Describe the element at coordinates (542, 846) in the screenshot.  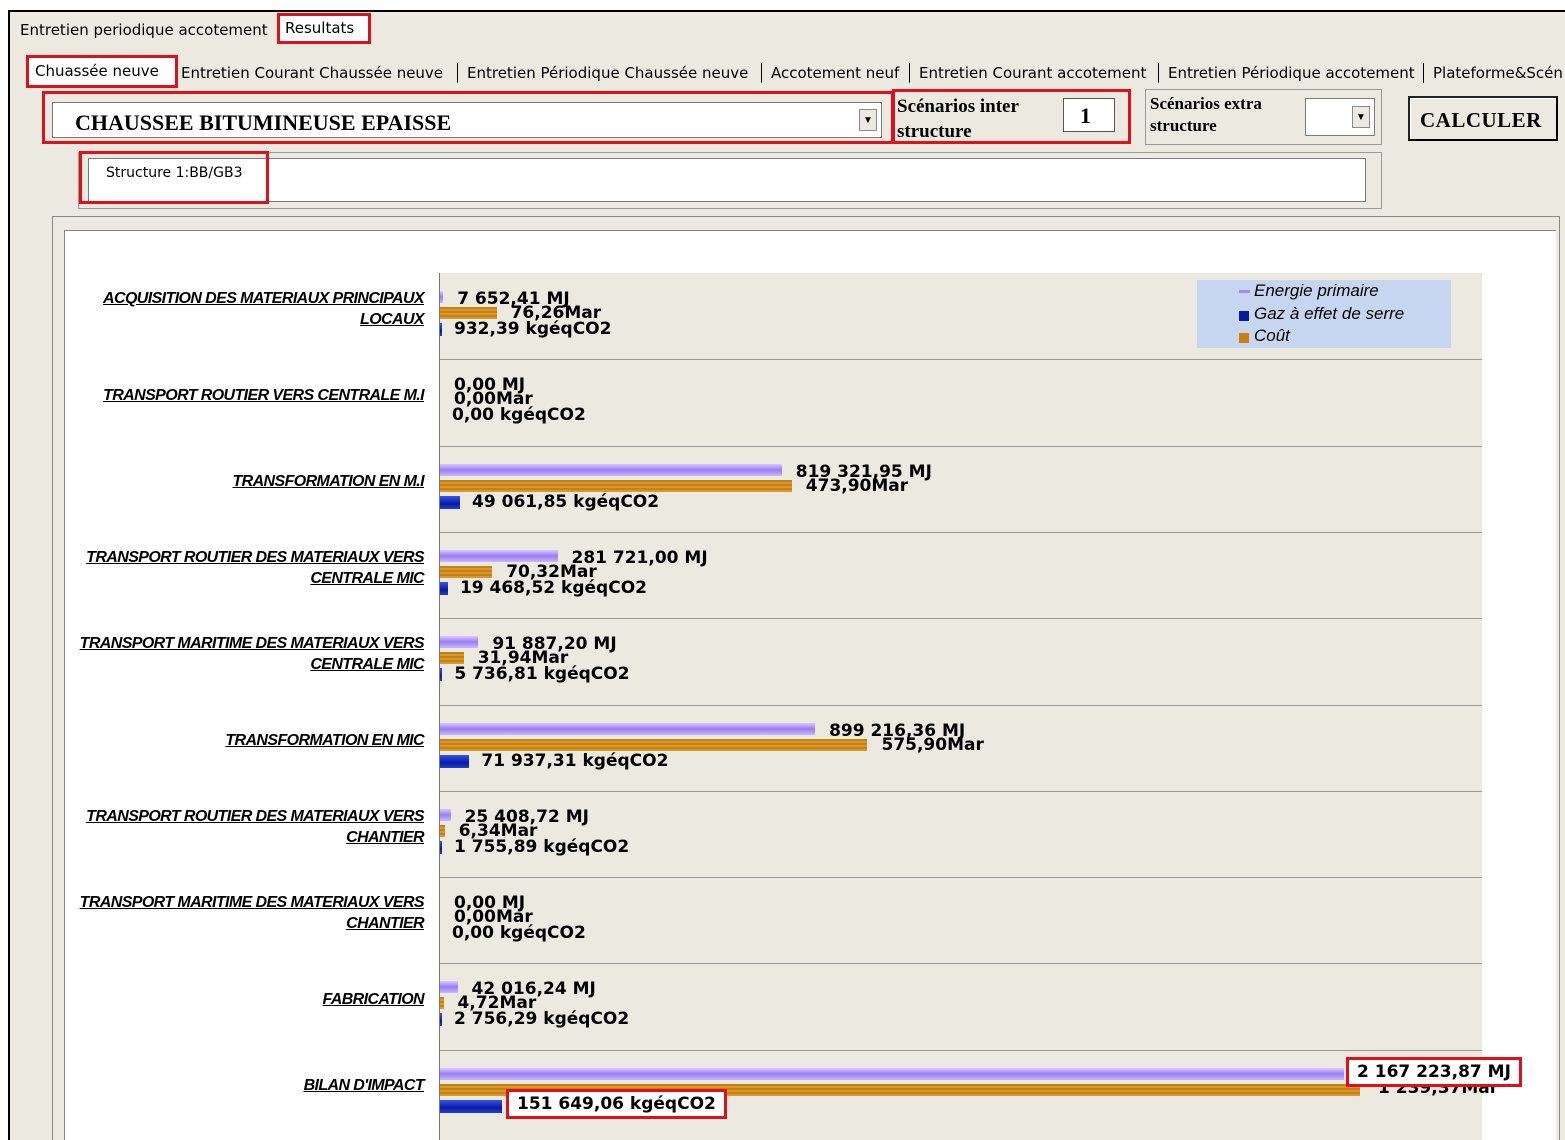
I see `data-label-ghg: 1 755,89 kgéqCO2` at that location.